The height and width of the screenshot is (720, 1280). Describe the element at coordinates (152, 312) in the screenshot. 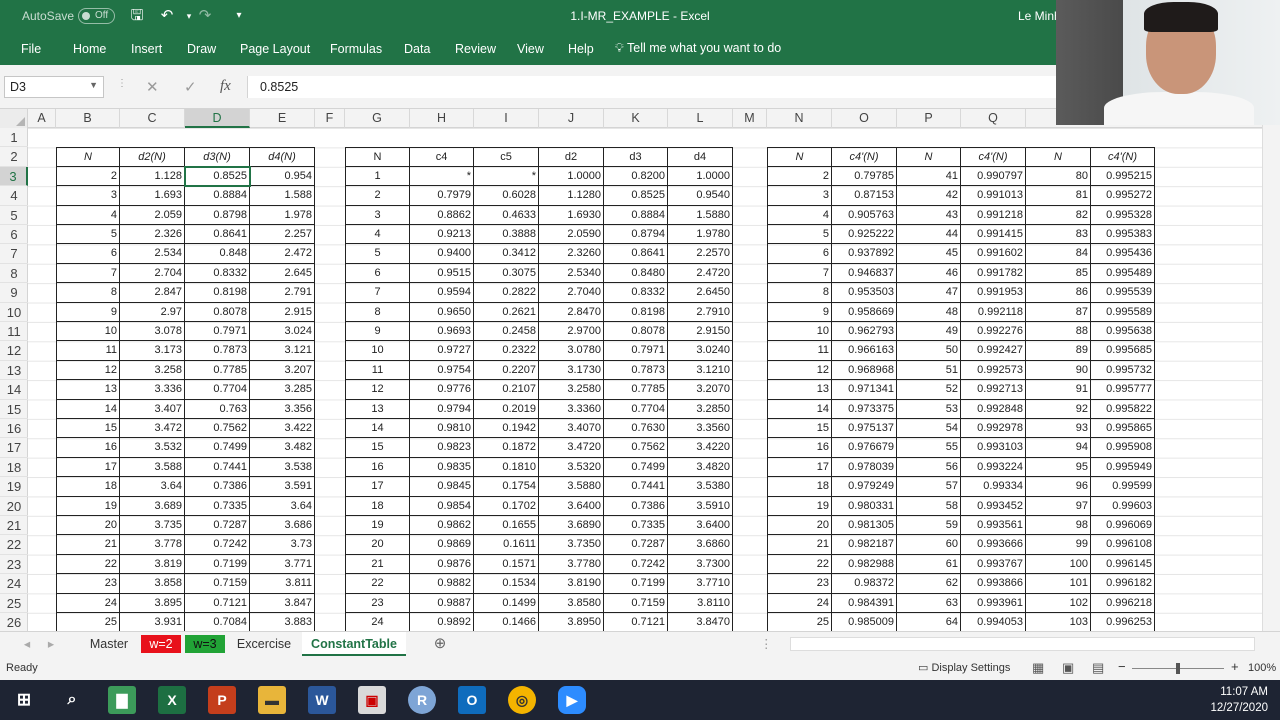

I see `cell-c10: 2.97` at that location.